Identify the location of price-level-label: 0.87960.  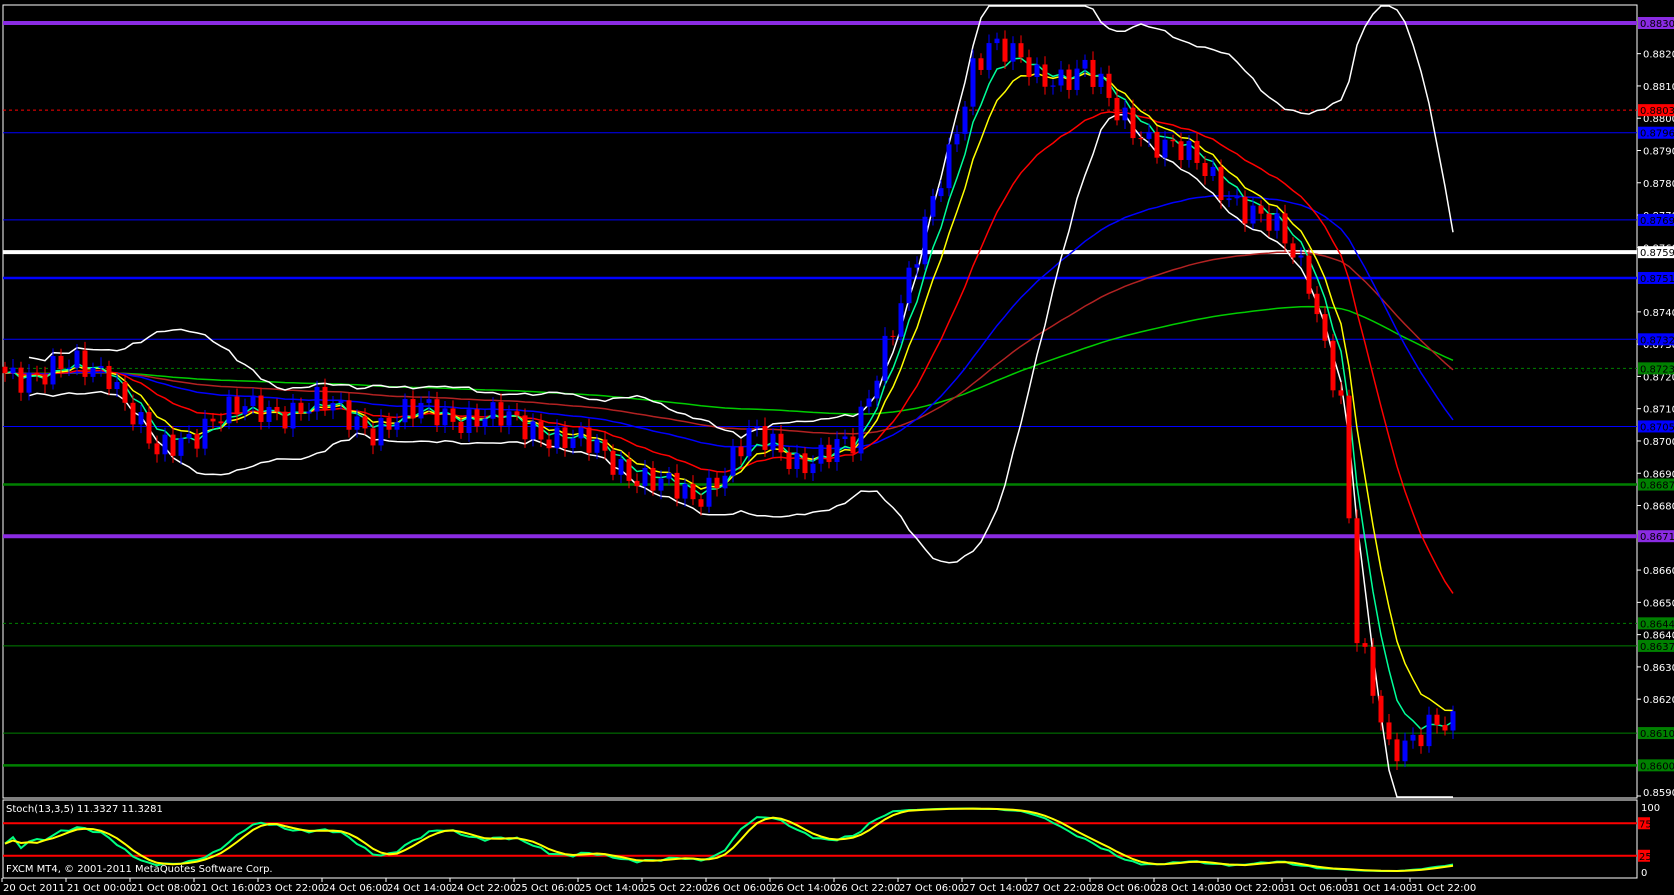
(1657, 134).